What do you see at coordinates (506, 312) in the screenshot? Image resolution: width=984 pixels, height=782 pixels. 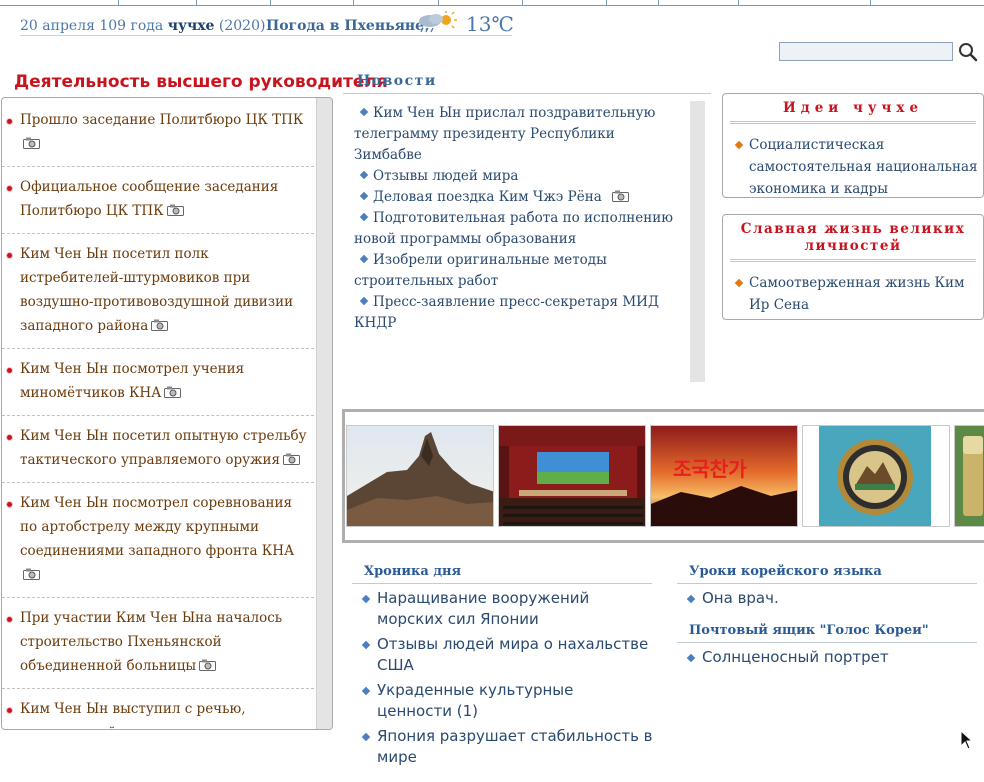 I see `news-link: Пресс-заявление пресс-секретаря МИД КНДР` at bounding box center [506, 312].